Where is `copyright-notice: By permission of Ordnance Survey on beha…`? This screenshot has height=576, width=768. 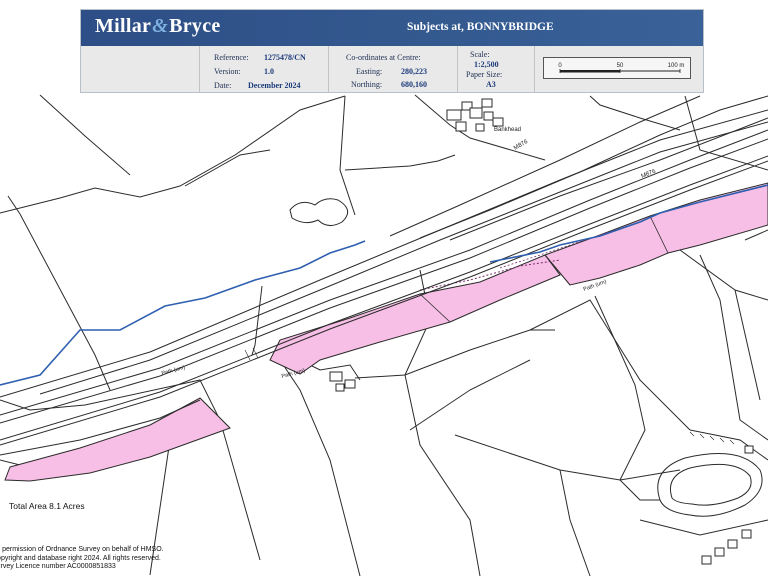 copyright-notice: By permission of Ordnance Survey on beha… is located at coordinates (82, 559).